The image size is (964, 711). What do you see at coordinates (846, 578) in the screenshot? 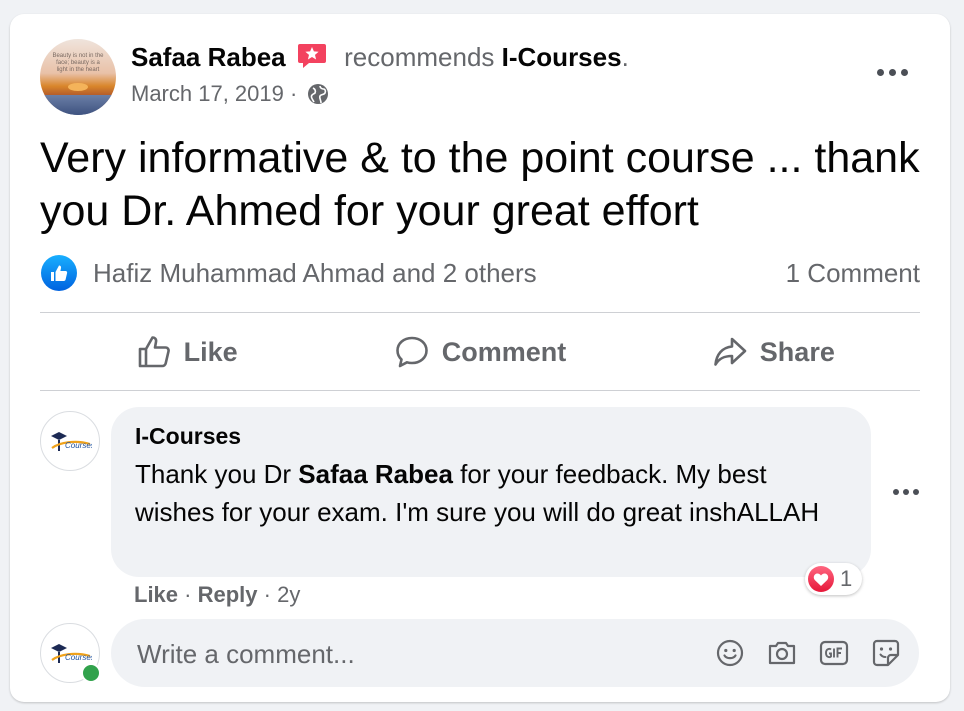
I see `reaction-count: 1` at bounding box center [846, 578].